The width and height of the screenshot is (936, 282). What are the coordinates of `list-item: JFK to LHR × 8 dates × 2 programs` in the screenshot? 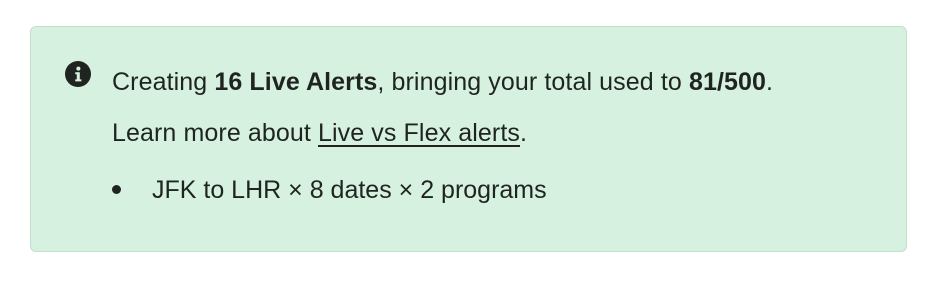 It's located at (329, 190).